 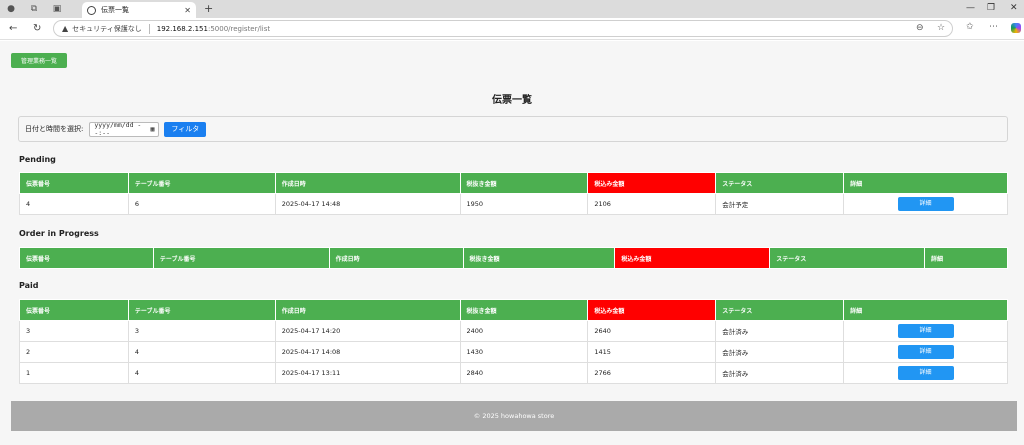 What do you see at coordinates (65, 28) in the screenshot?
I see `warning-icon: ▲` at bounding box center [65, 28].